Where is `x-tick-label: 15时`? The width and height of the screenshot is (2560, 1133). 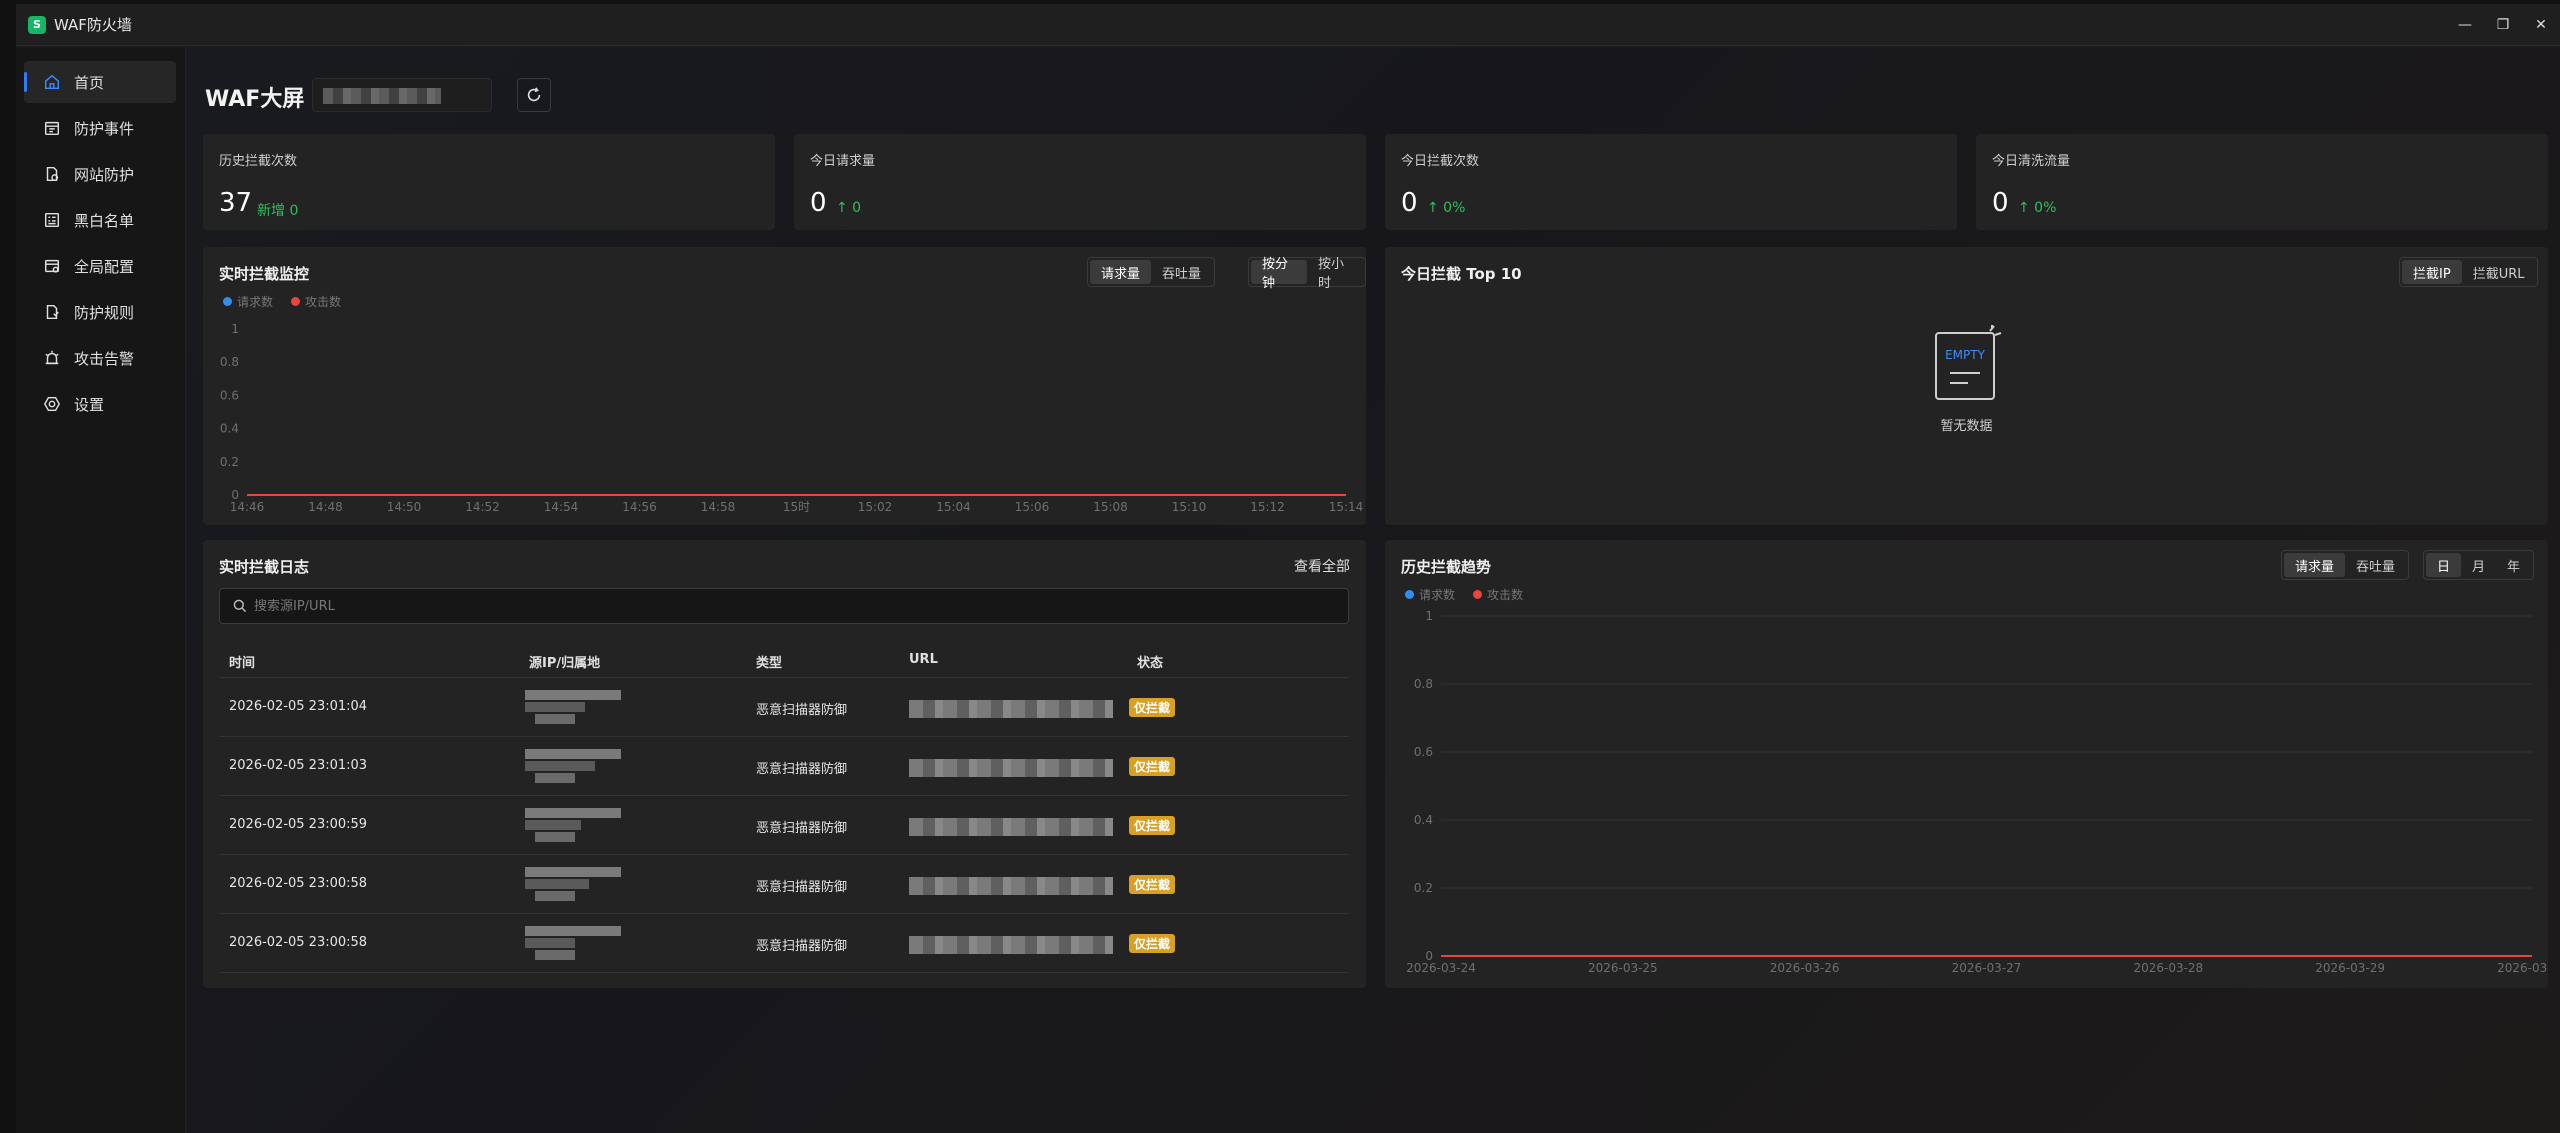 x-tick-label: 15时 is located at coordinates (796, 507).